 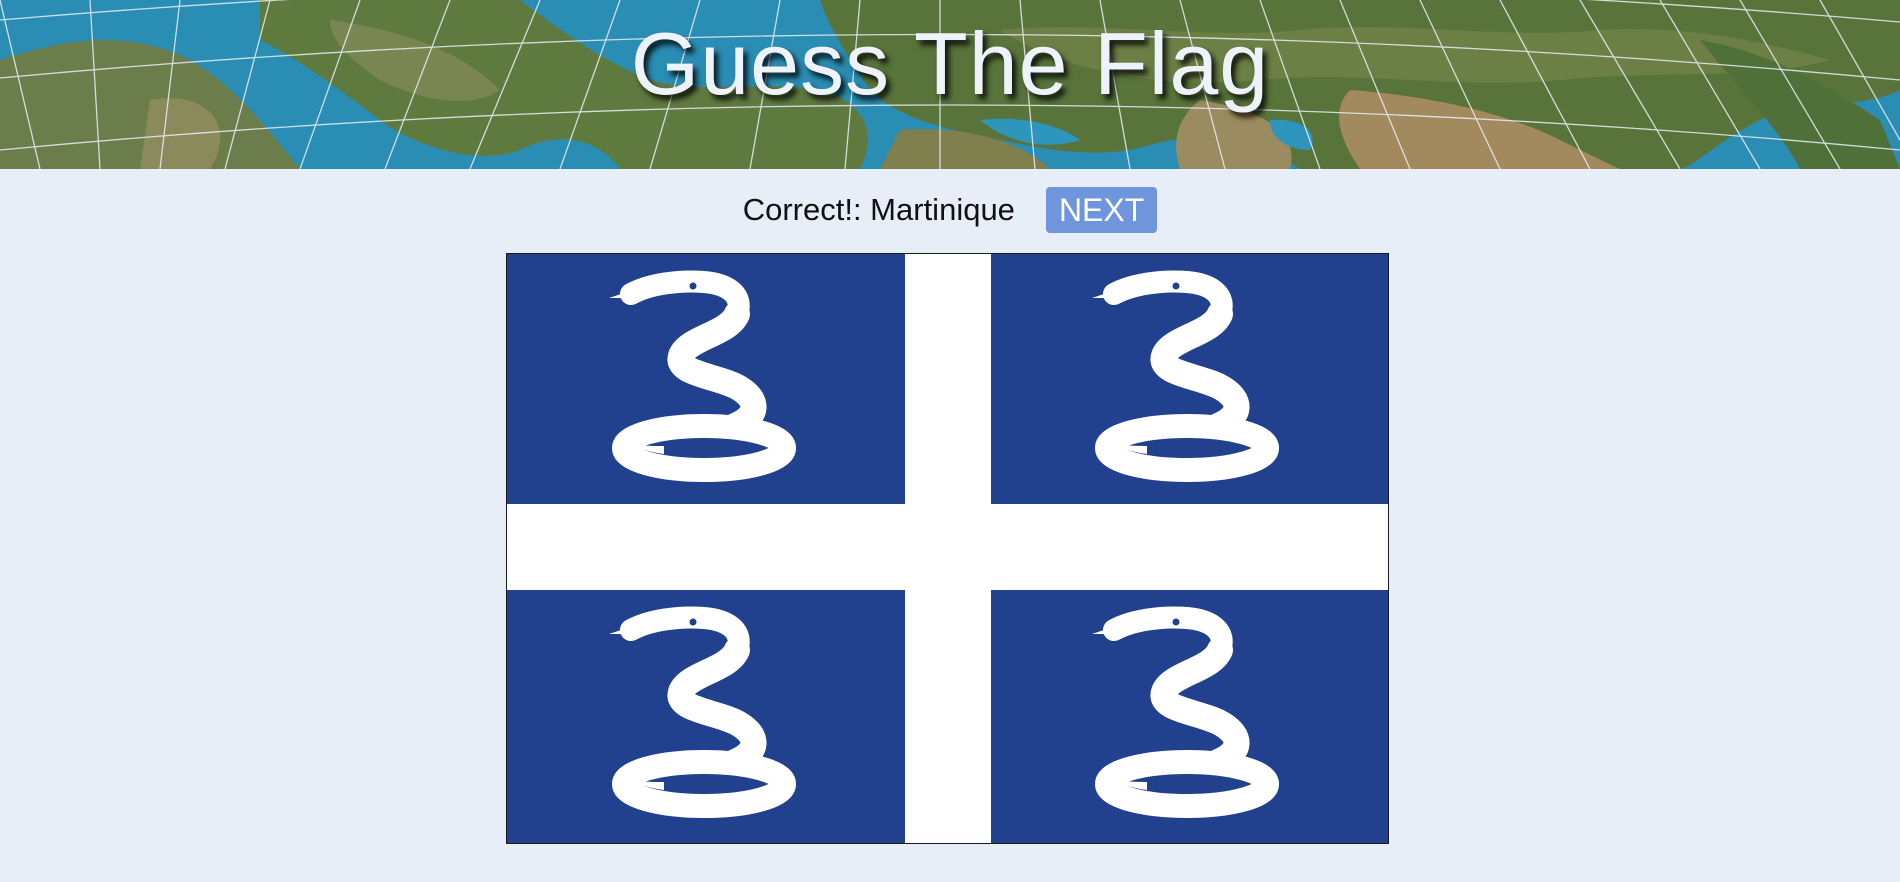 I want to click on page-title: Guess The Flag, so click(x=950, y=63).